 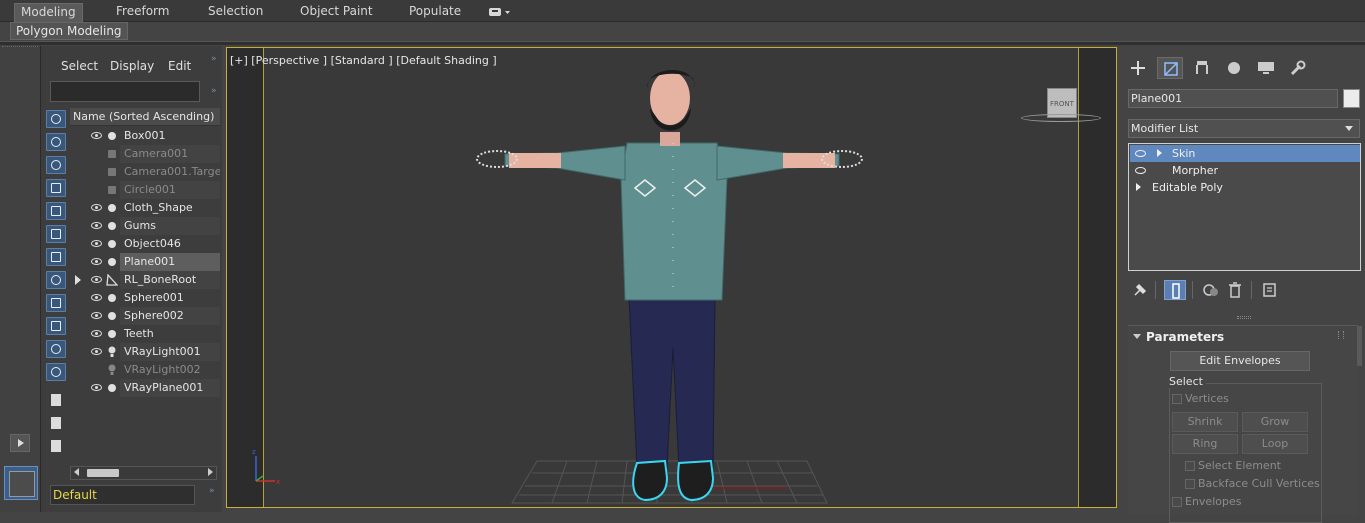 I want to click on filter-groups-icon, so click(x=56, y=257).